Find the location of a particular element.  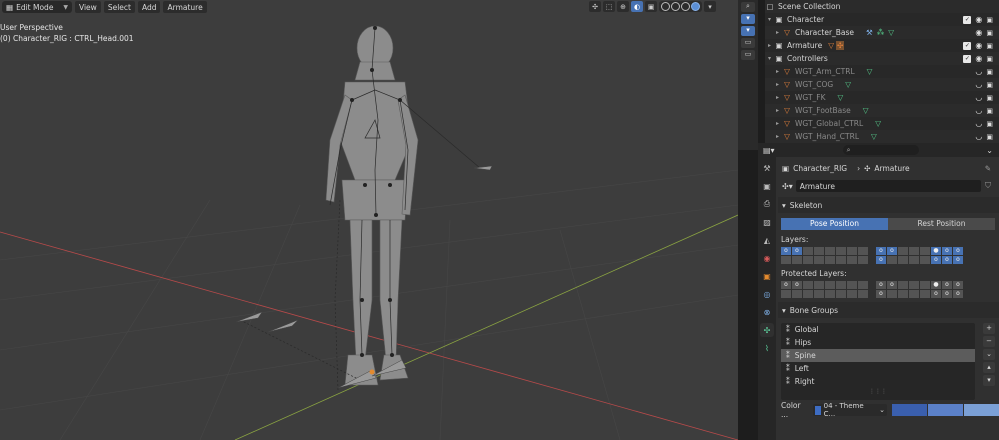

layer-bank-left: oo is located at coordinates (824, 255).